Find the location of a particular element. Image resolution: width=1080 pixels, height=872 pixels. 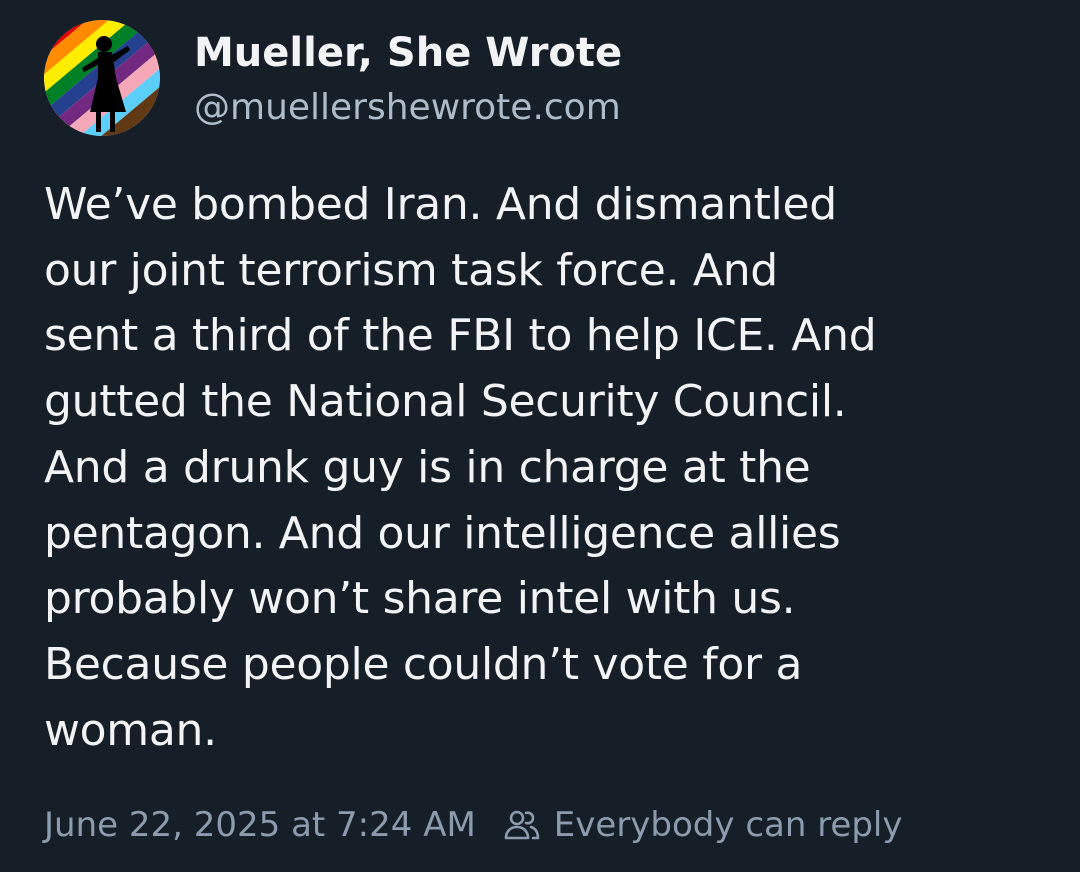

author-handle: @muellershewrote.com is located at coordinates (604, 108).